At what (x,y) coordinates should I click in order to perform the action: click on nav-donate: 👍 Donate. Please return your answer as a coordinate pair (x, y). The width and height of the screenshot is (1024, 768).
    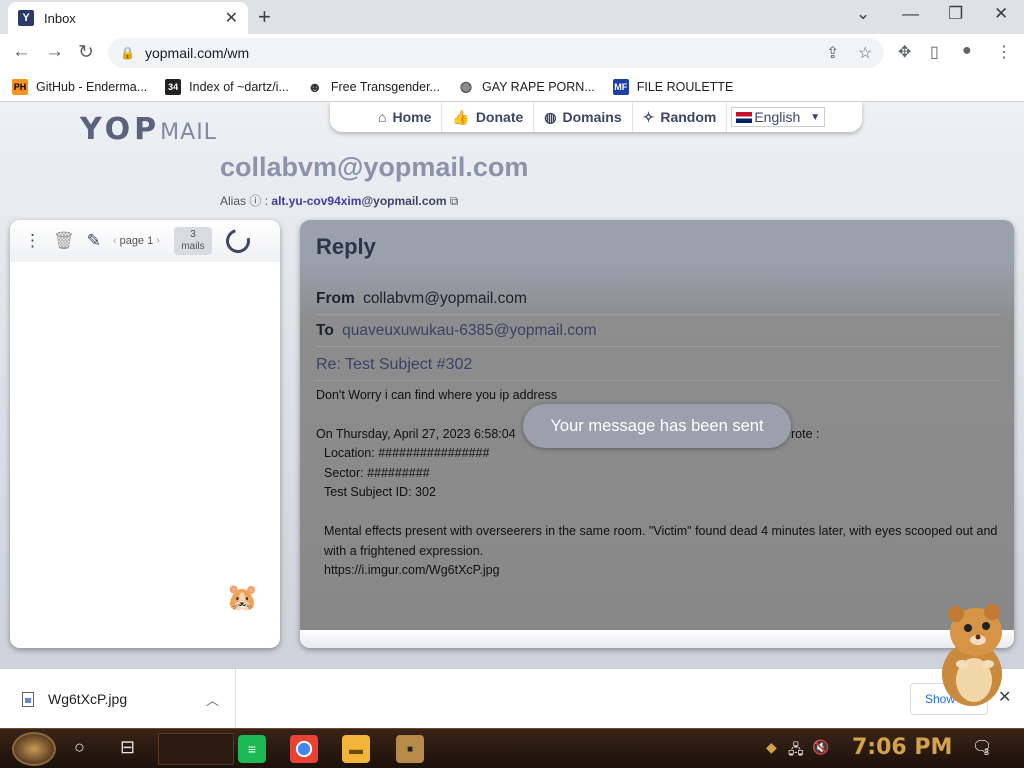
    Looking at the image, I should click on (488, 117).